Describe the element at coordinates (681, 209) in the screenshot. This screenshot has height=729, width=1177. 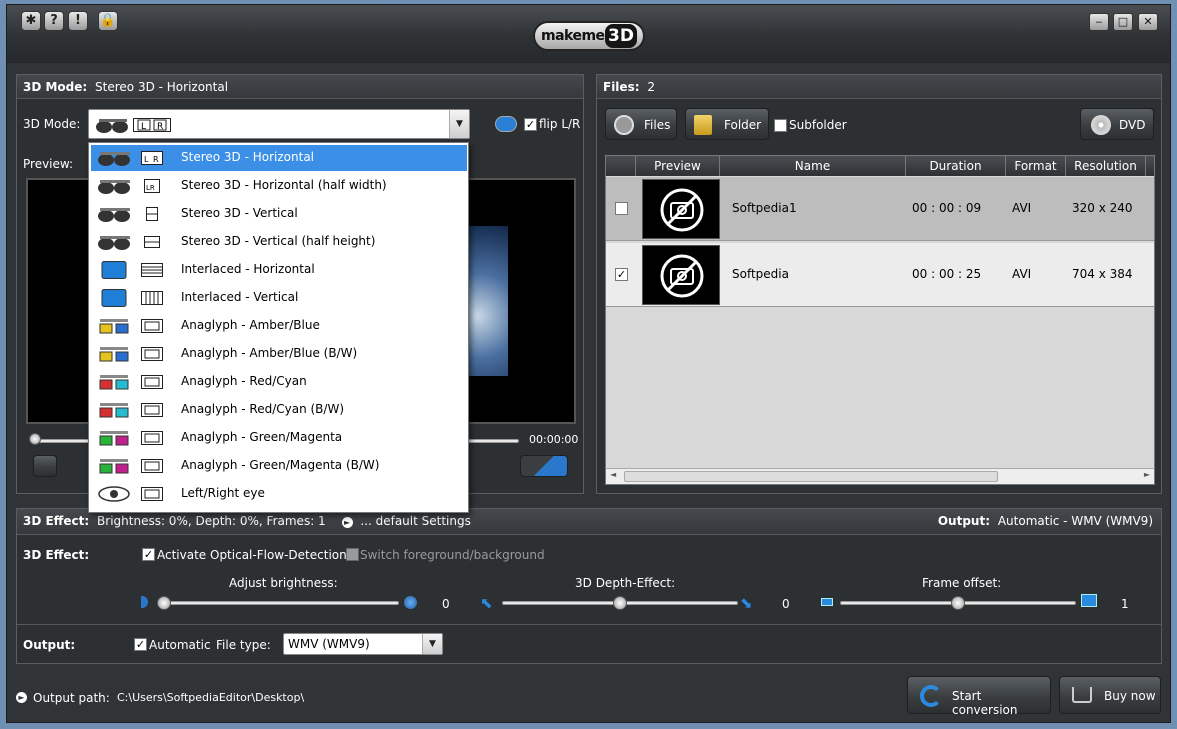
I see `no-preview-icon` at that location.